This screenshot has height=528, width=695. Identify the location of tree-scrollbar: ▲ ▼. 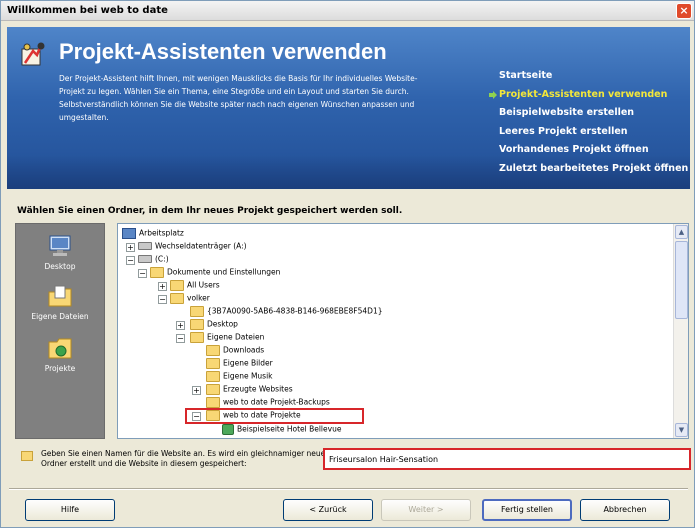
(680, 331).